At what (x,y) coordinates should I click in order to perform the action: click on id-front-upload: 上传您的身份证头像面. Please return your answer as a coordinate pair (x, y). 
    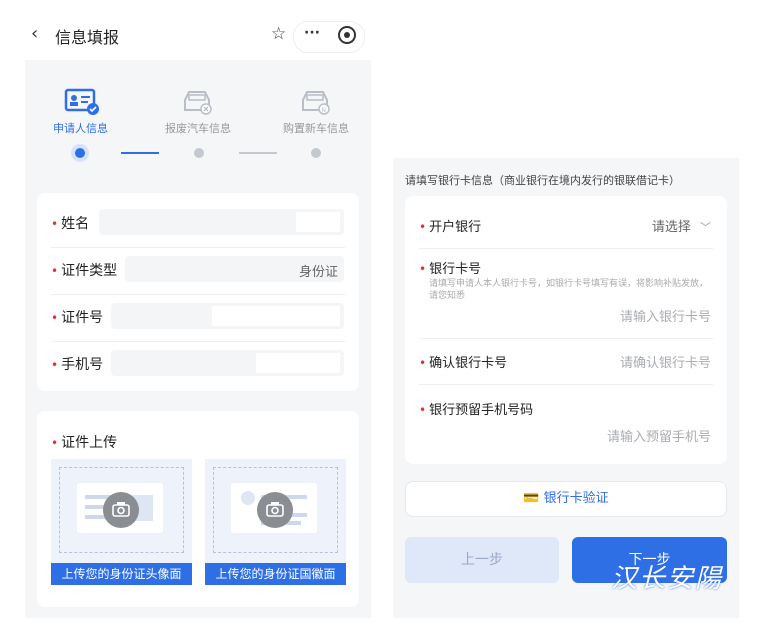
    Looking at the image, I should click on (121, 522).